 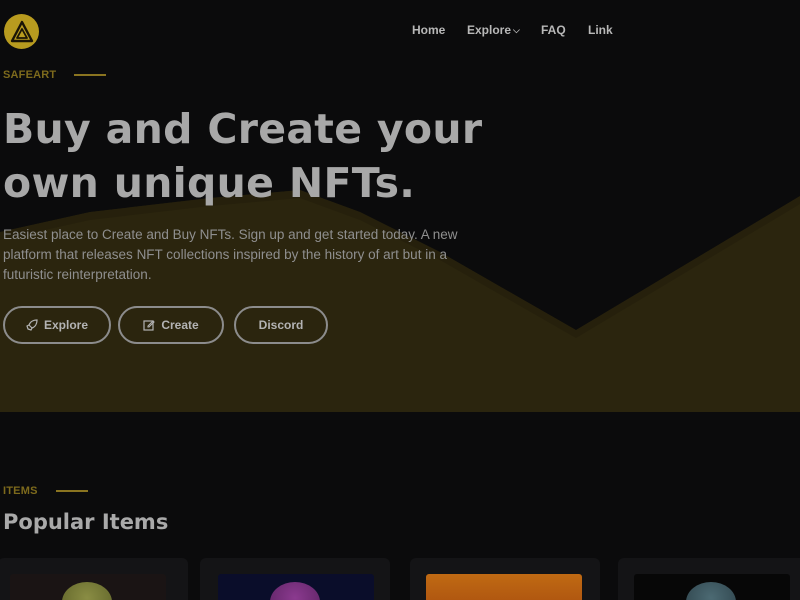 What do you see at coordinates (86, 522) in the screenshot?
I see `popular-items-title: Popular Items` at bounding box center [86, 522].